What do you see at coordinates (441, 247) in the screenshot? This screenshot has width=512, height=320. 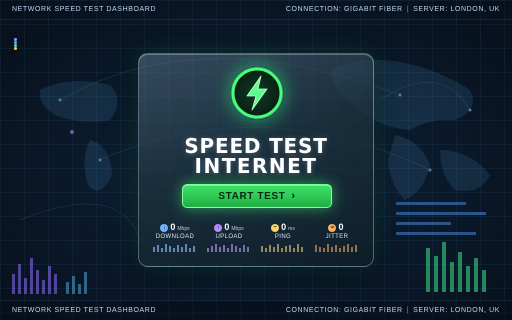 I see `right-activity-bars` at bounding box center [441, 247].